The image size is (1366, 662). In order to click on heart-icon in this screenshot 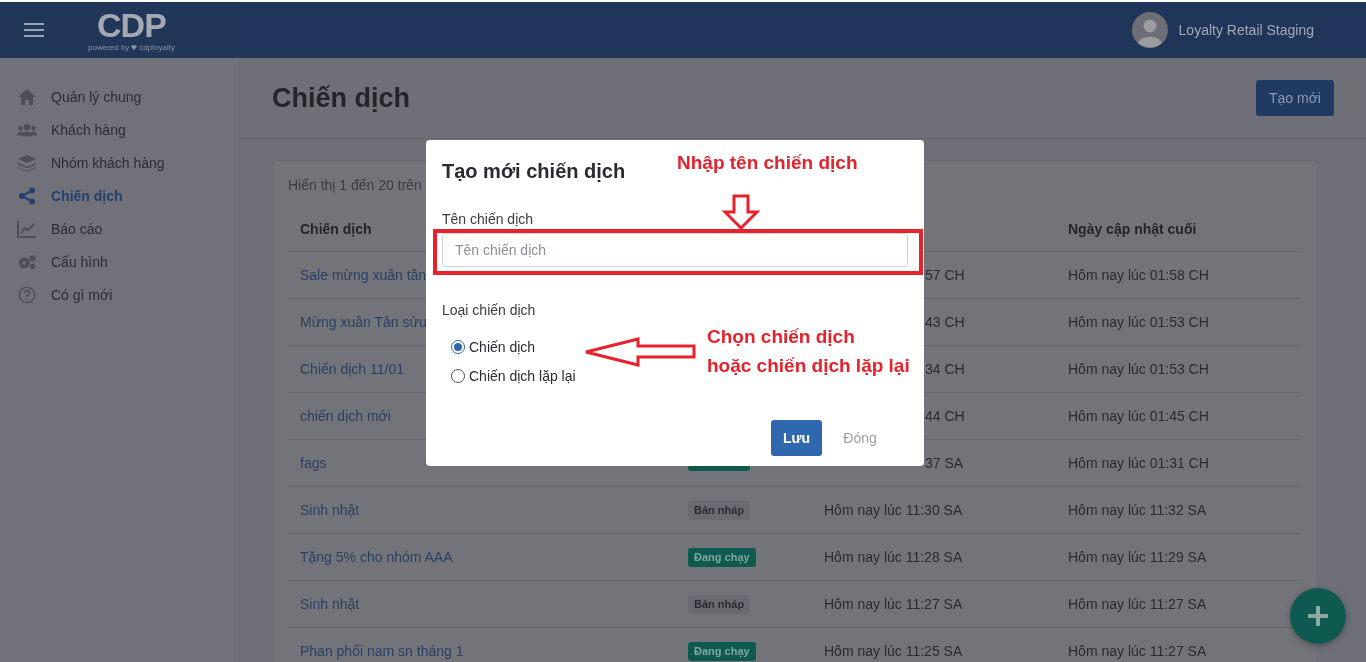, I will do `click(134, 47)`.